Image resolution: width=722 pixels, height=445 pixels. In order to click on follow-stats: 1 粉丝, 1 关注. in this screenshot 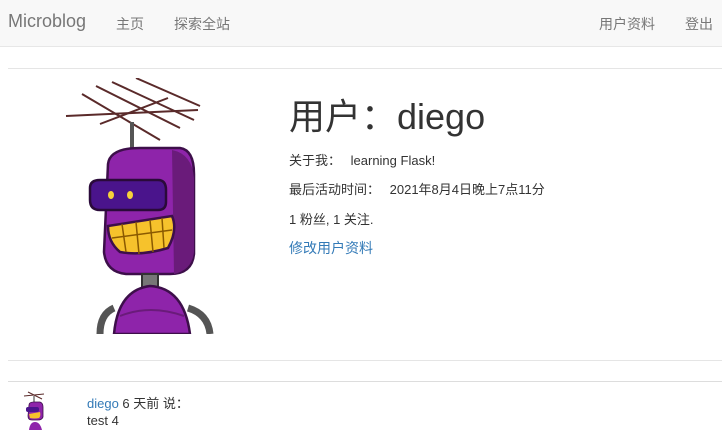, I will do `click(331, 219)`.